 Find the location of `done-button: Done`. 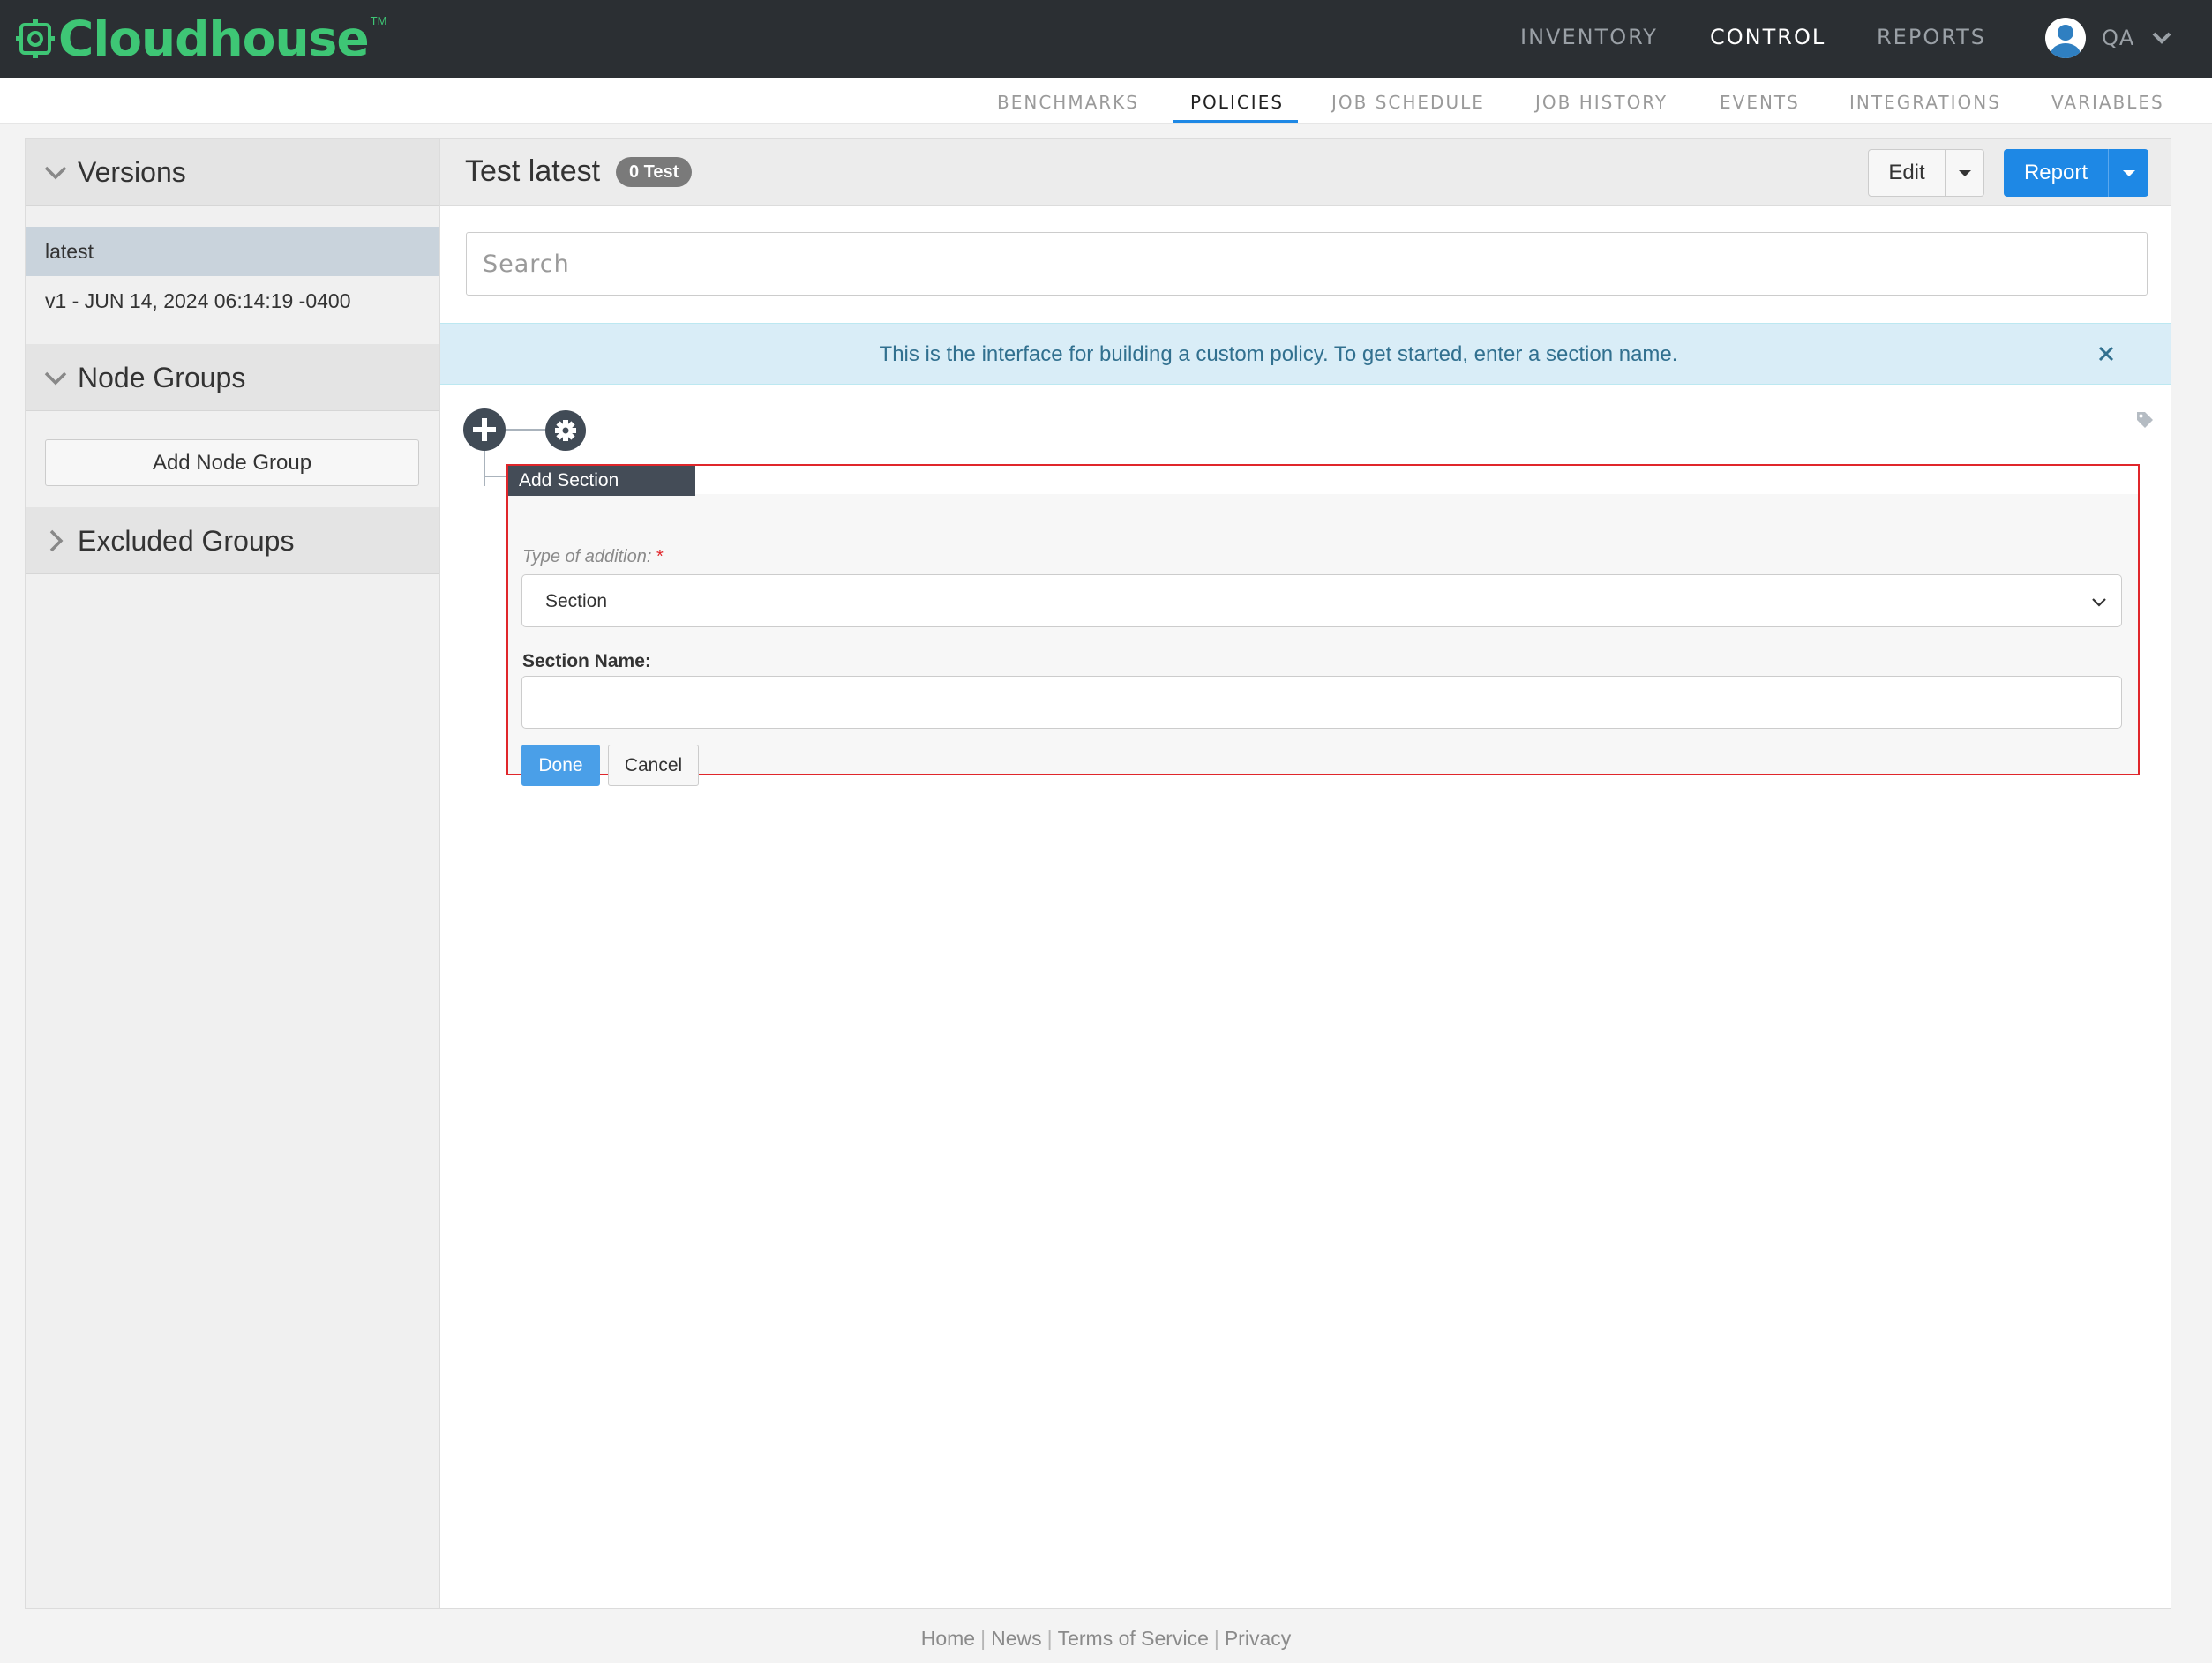

done-button: Done is located at coordinates (561, 765).